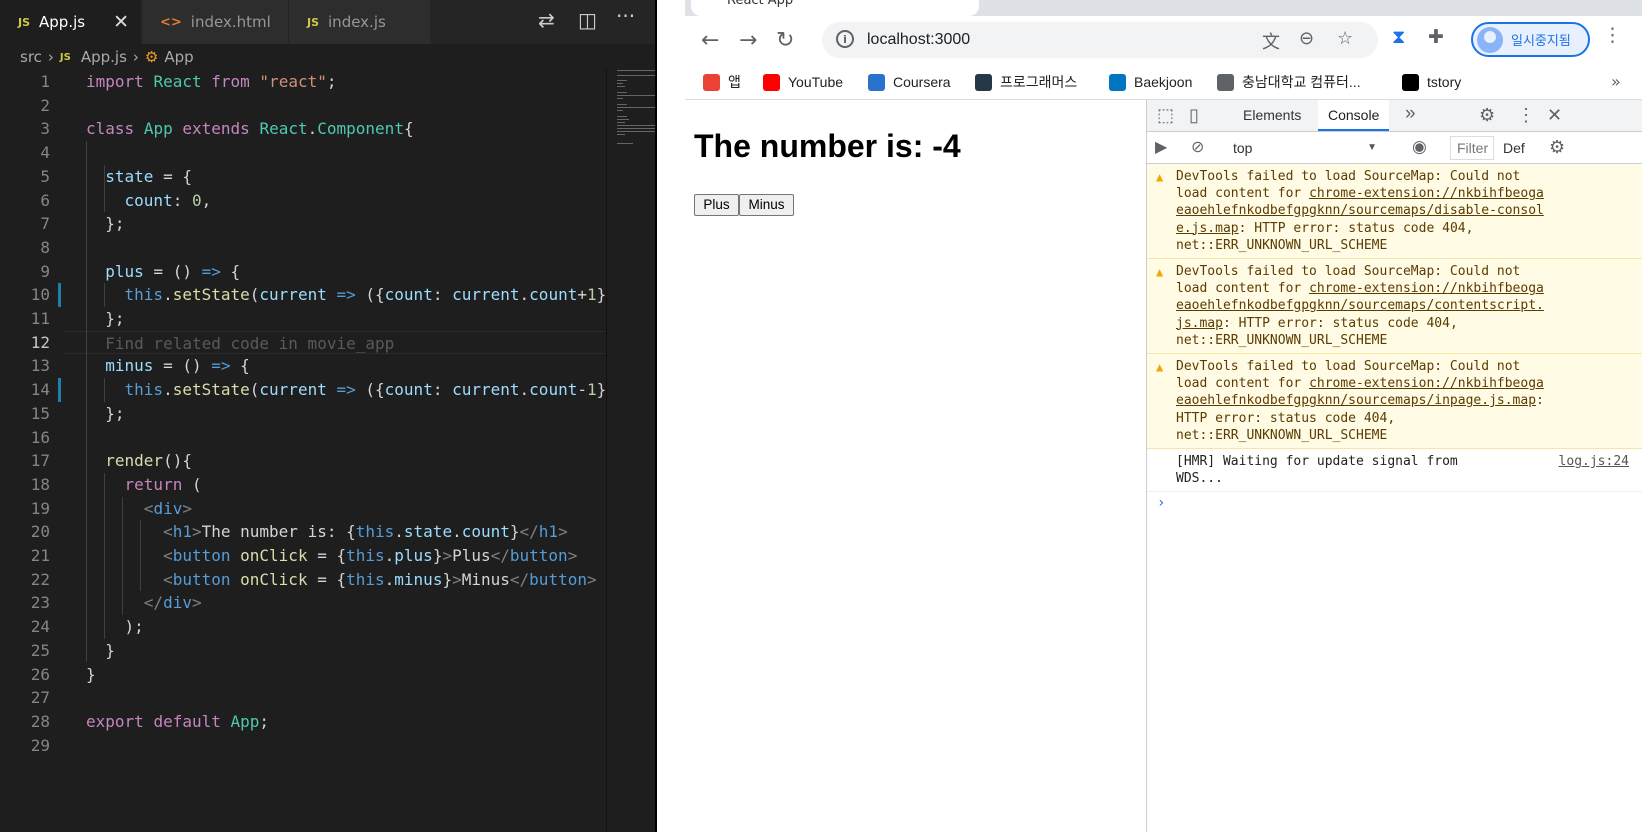 The image size is (1642, 832). Describe the element at coordinates (983, 82) in the screenshot. I see `programmers-icon` at that location.